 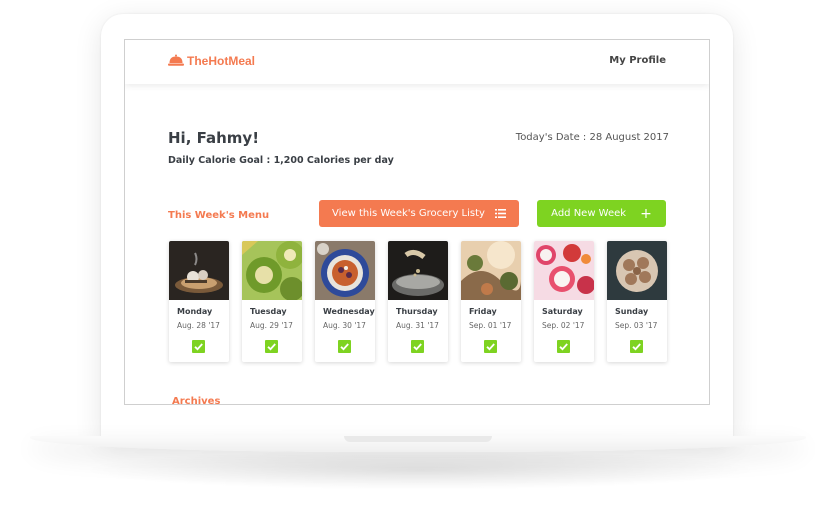 What do you see at coordinates (418, 301) in the screenshot?
I see `day-card-thursday: Thursday Aug. 31 '17` at bounding box center [418, 301].